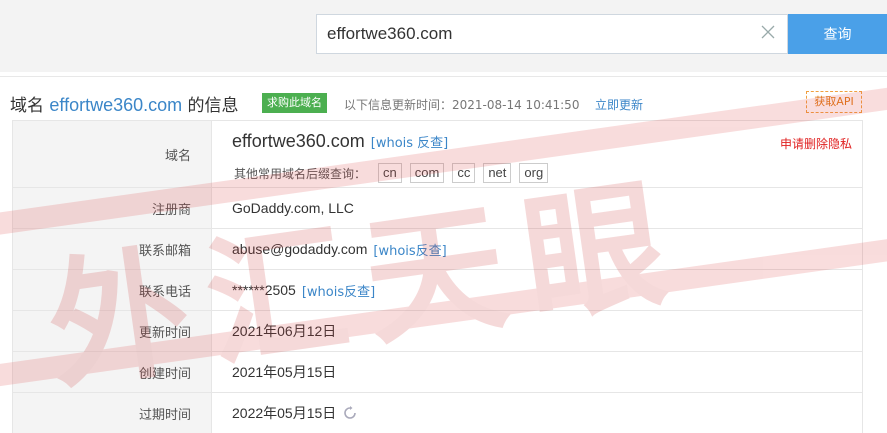  Describe the element at coordinates (112, 249) in the screenshot. I see `row-label: 联系邮箱` at that location.